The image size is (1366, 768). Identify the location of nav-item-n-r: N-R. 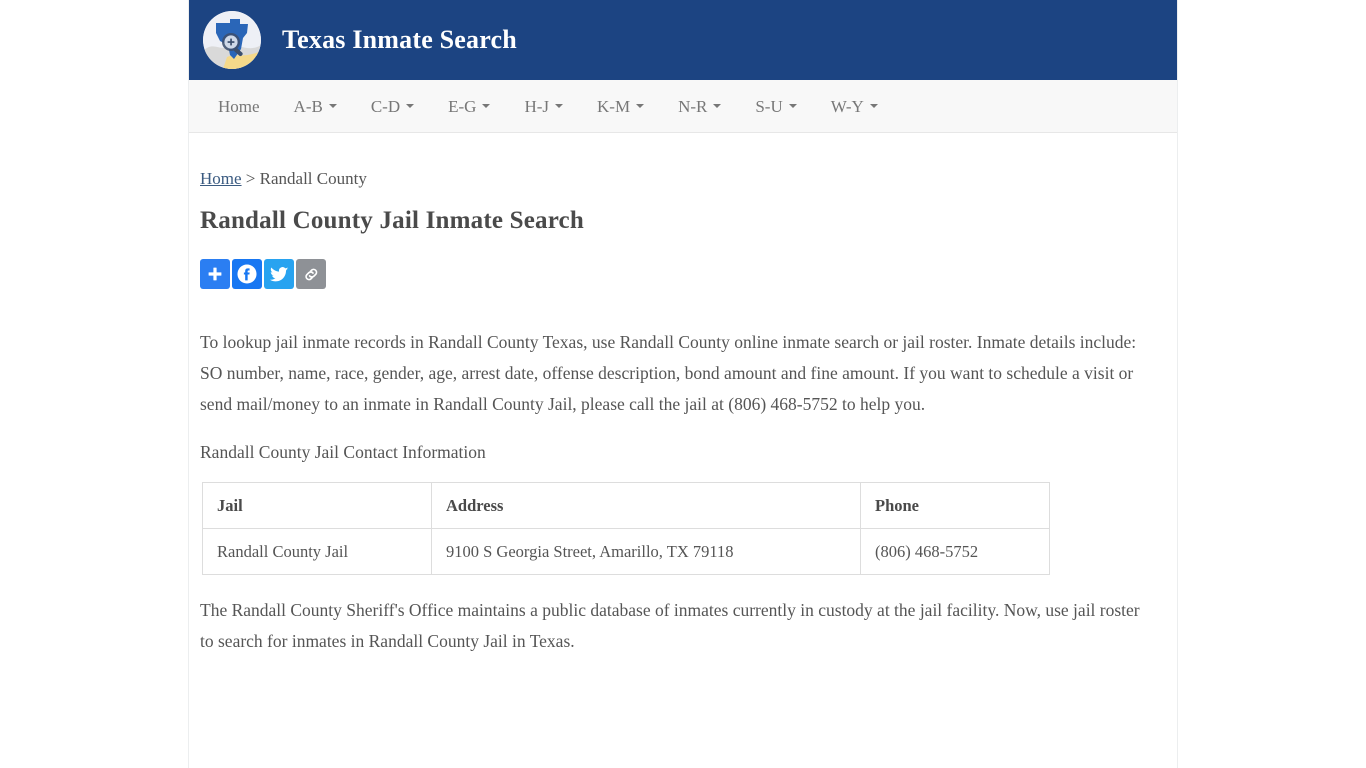
(699, 106).